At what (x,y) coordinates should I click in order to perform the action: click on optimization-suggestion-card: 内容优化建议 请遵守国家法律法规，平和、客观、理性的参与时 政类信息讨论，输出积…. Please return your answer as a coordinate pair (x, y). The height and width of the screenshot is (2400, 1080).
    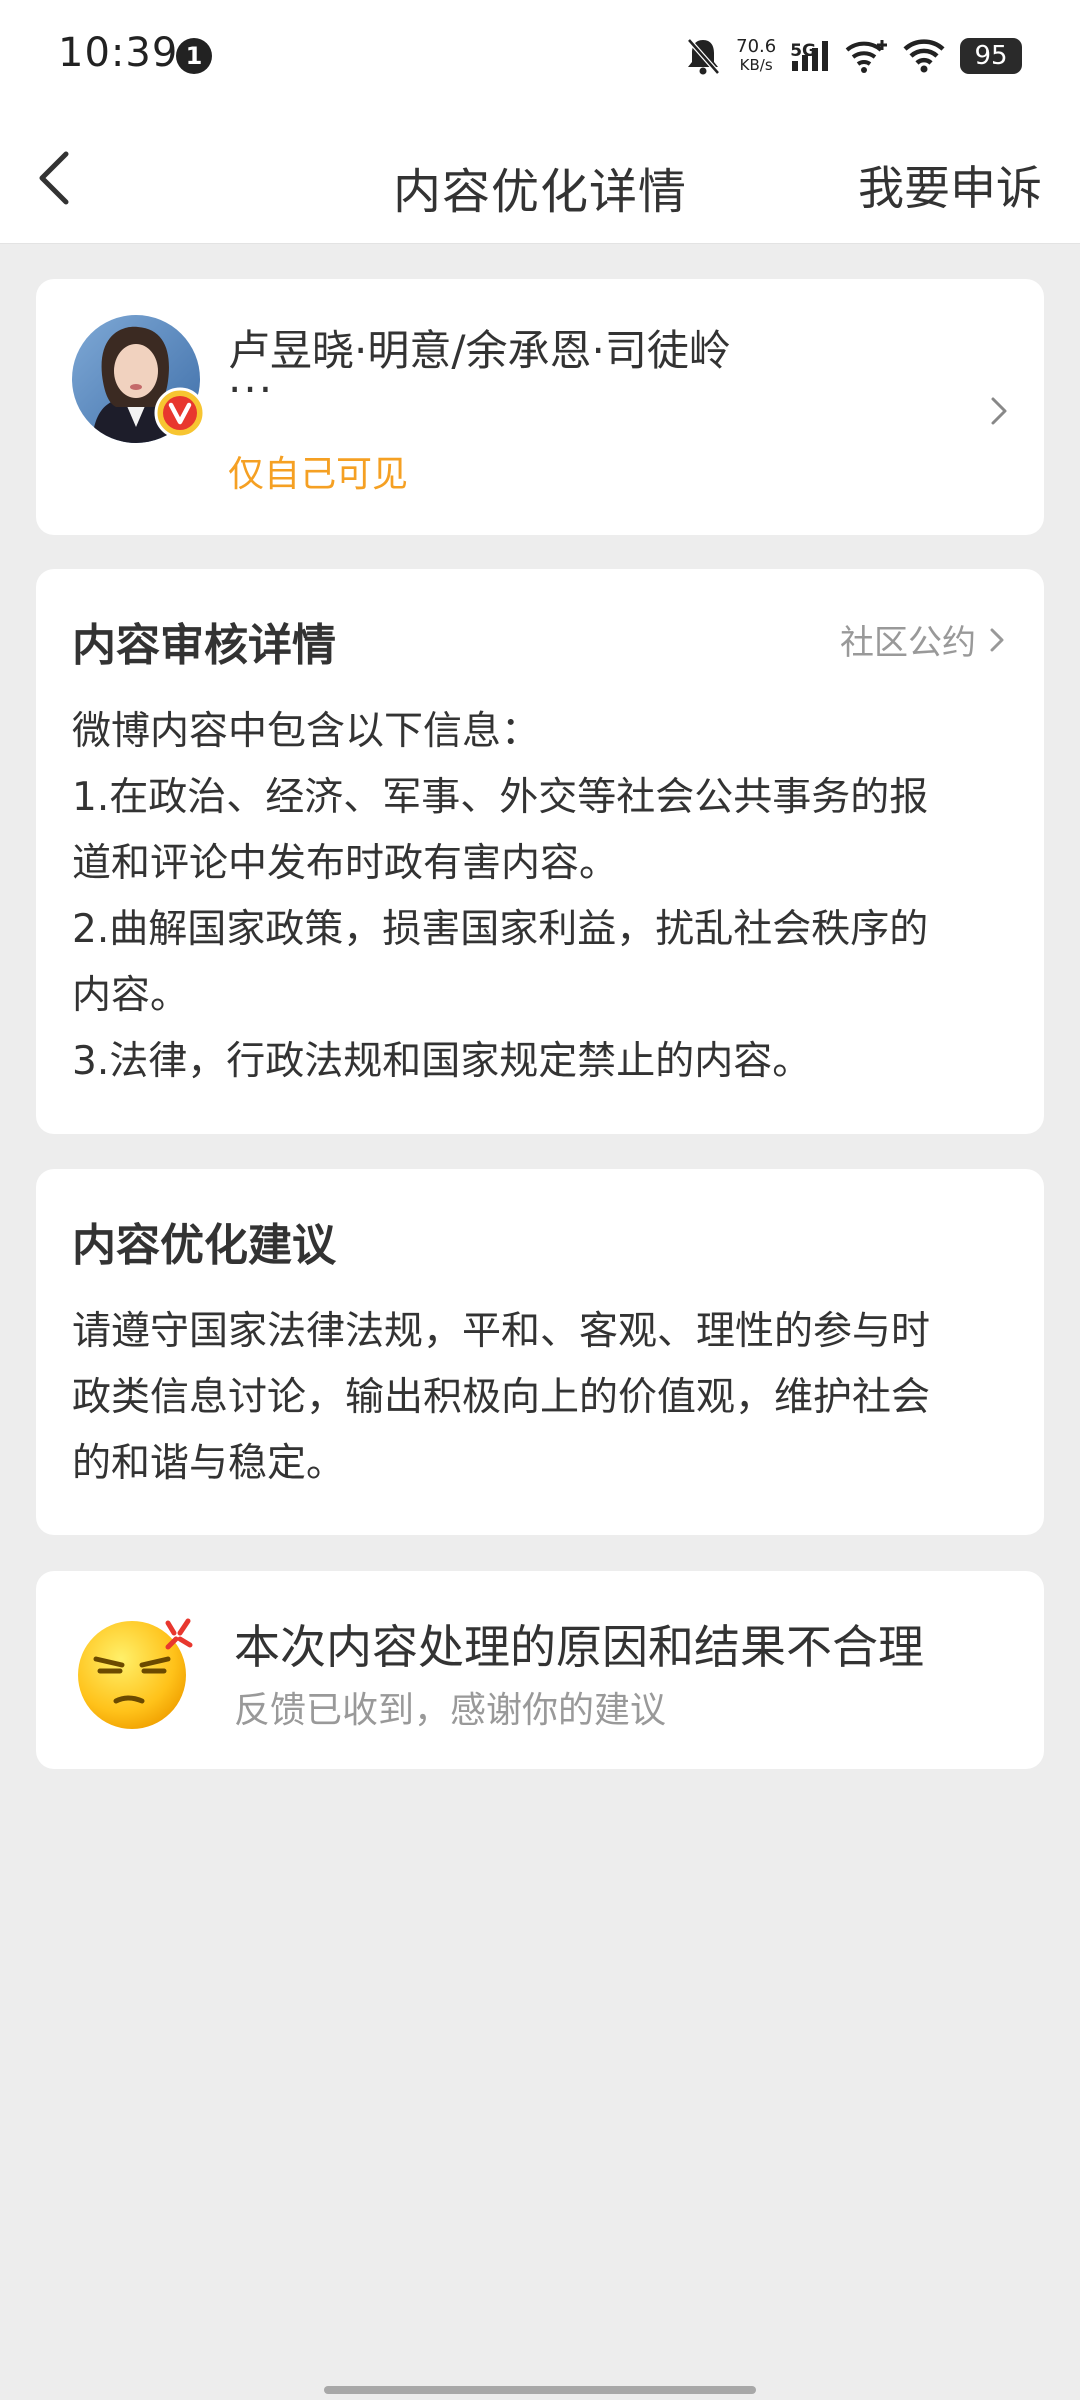
    Looking at the image, I should click on (540, 1352).